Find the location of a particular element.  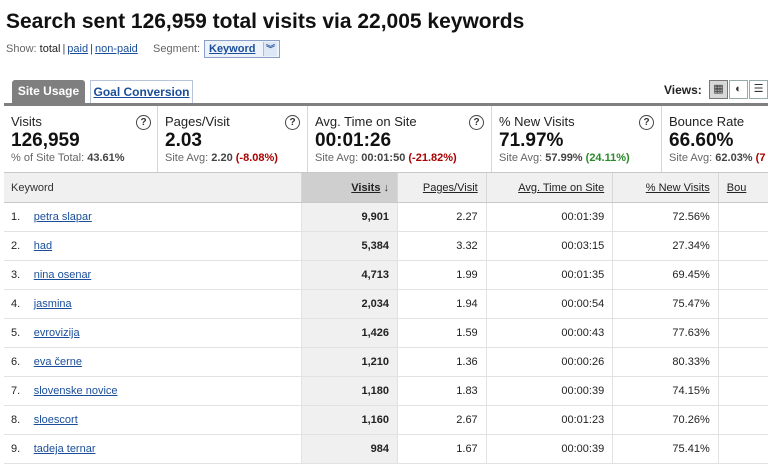

metric-bounce-rate: Bounce Rate 66.60% Site Avg: 62.03% (7 is located at coordinates (715, 139).